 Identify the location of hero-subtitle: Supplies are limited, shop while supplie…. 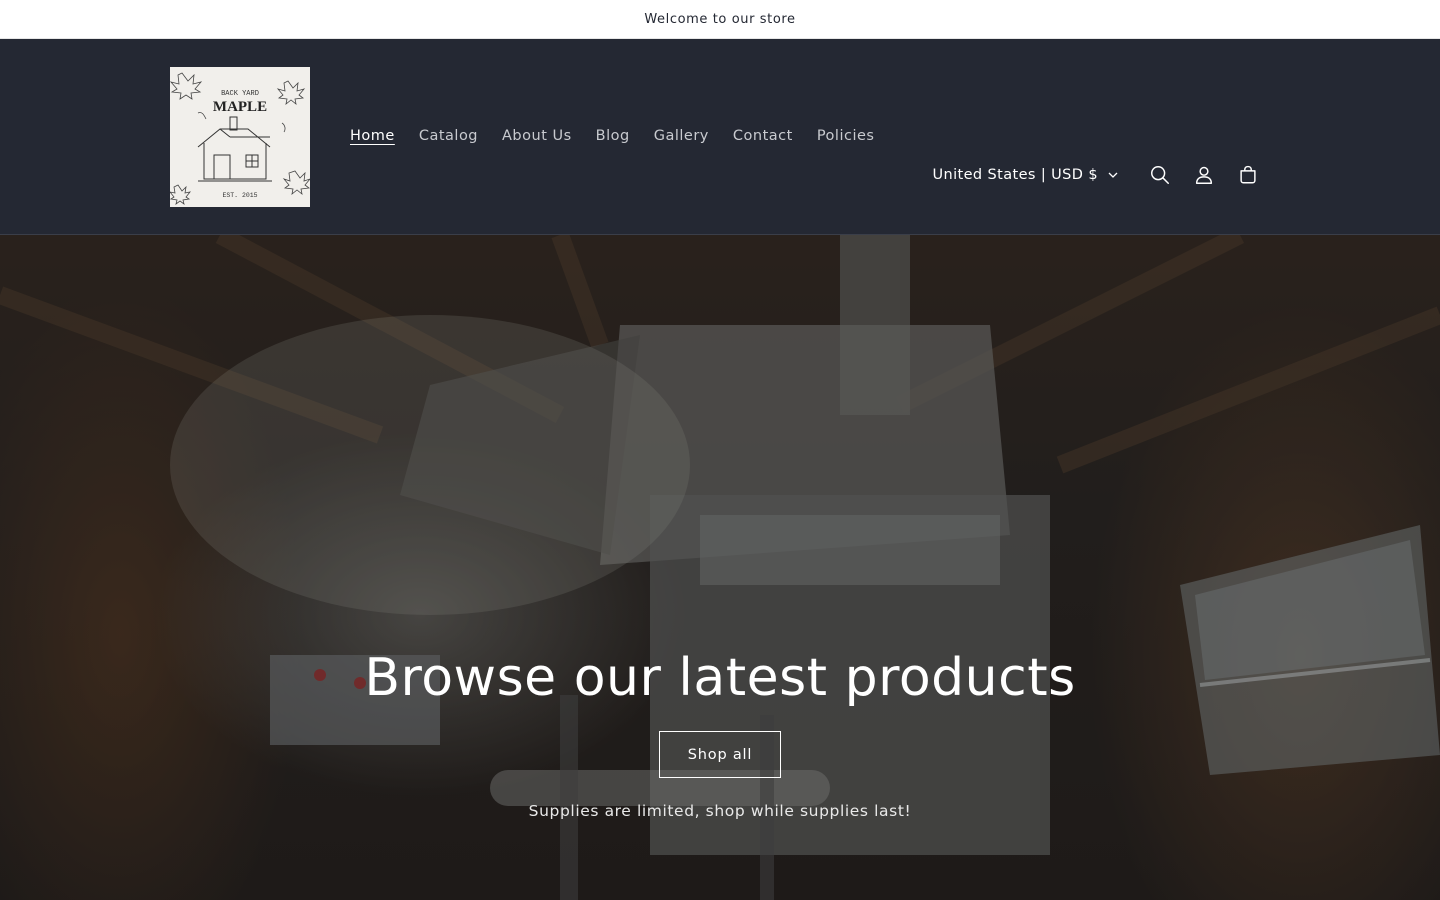
(720, 811).